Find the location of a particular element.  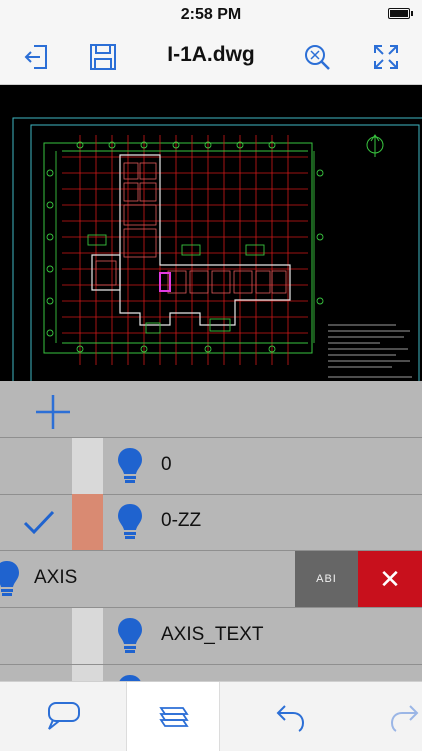

layer-name: AXIS_TEXT is located at coordinates (212, 634).